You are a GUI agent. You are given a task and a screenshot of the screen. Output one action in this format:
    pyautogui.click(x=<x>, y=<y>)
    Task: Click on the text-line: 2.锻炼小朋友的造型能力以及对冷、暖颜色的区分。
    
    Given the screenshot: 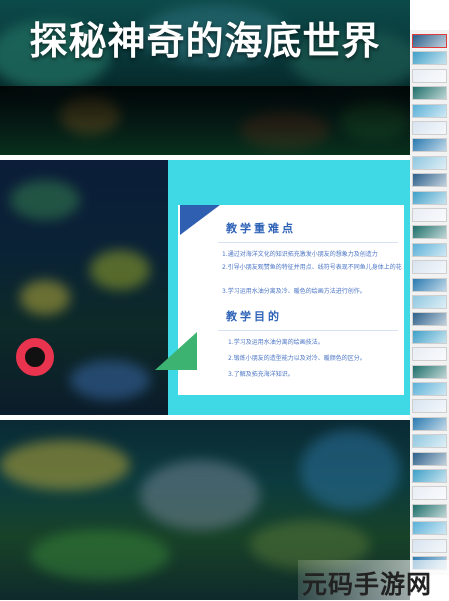 What is the action you would take?
    pyautogui.click(x=297, y=358)
    